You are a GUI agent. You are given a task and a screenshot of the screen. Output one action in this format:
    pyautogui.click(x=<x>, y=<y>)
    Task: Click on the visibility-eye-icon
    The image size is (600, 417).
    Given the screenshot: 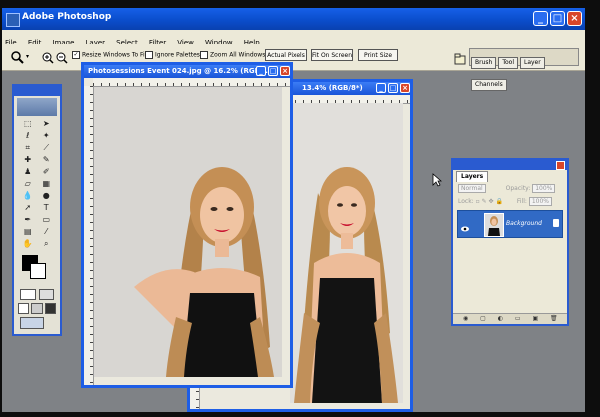 What is the action you would take?
    pyautogui.click(x=465, y=225)
    